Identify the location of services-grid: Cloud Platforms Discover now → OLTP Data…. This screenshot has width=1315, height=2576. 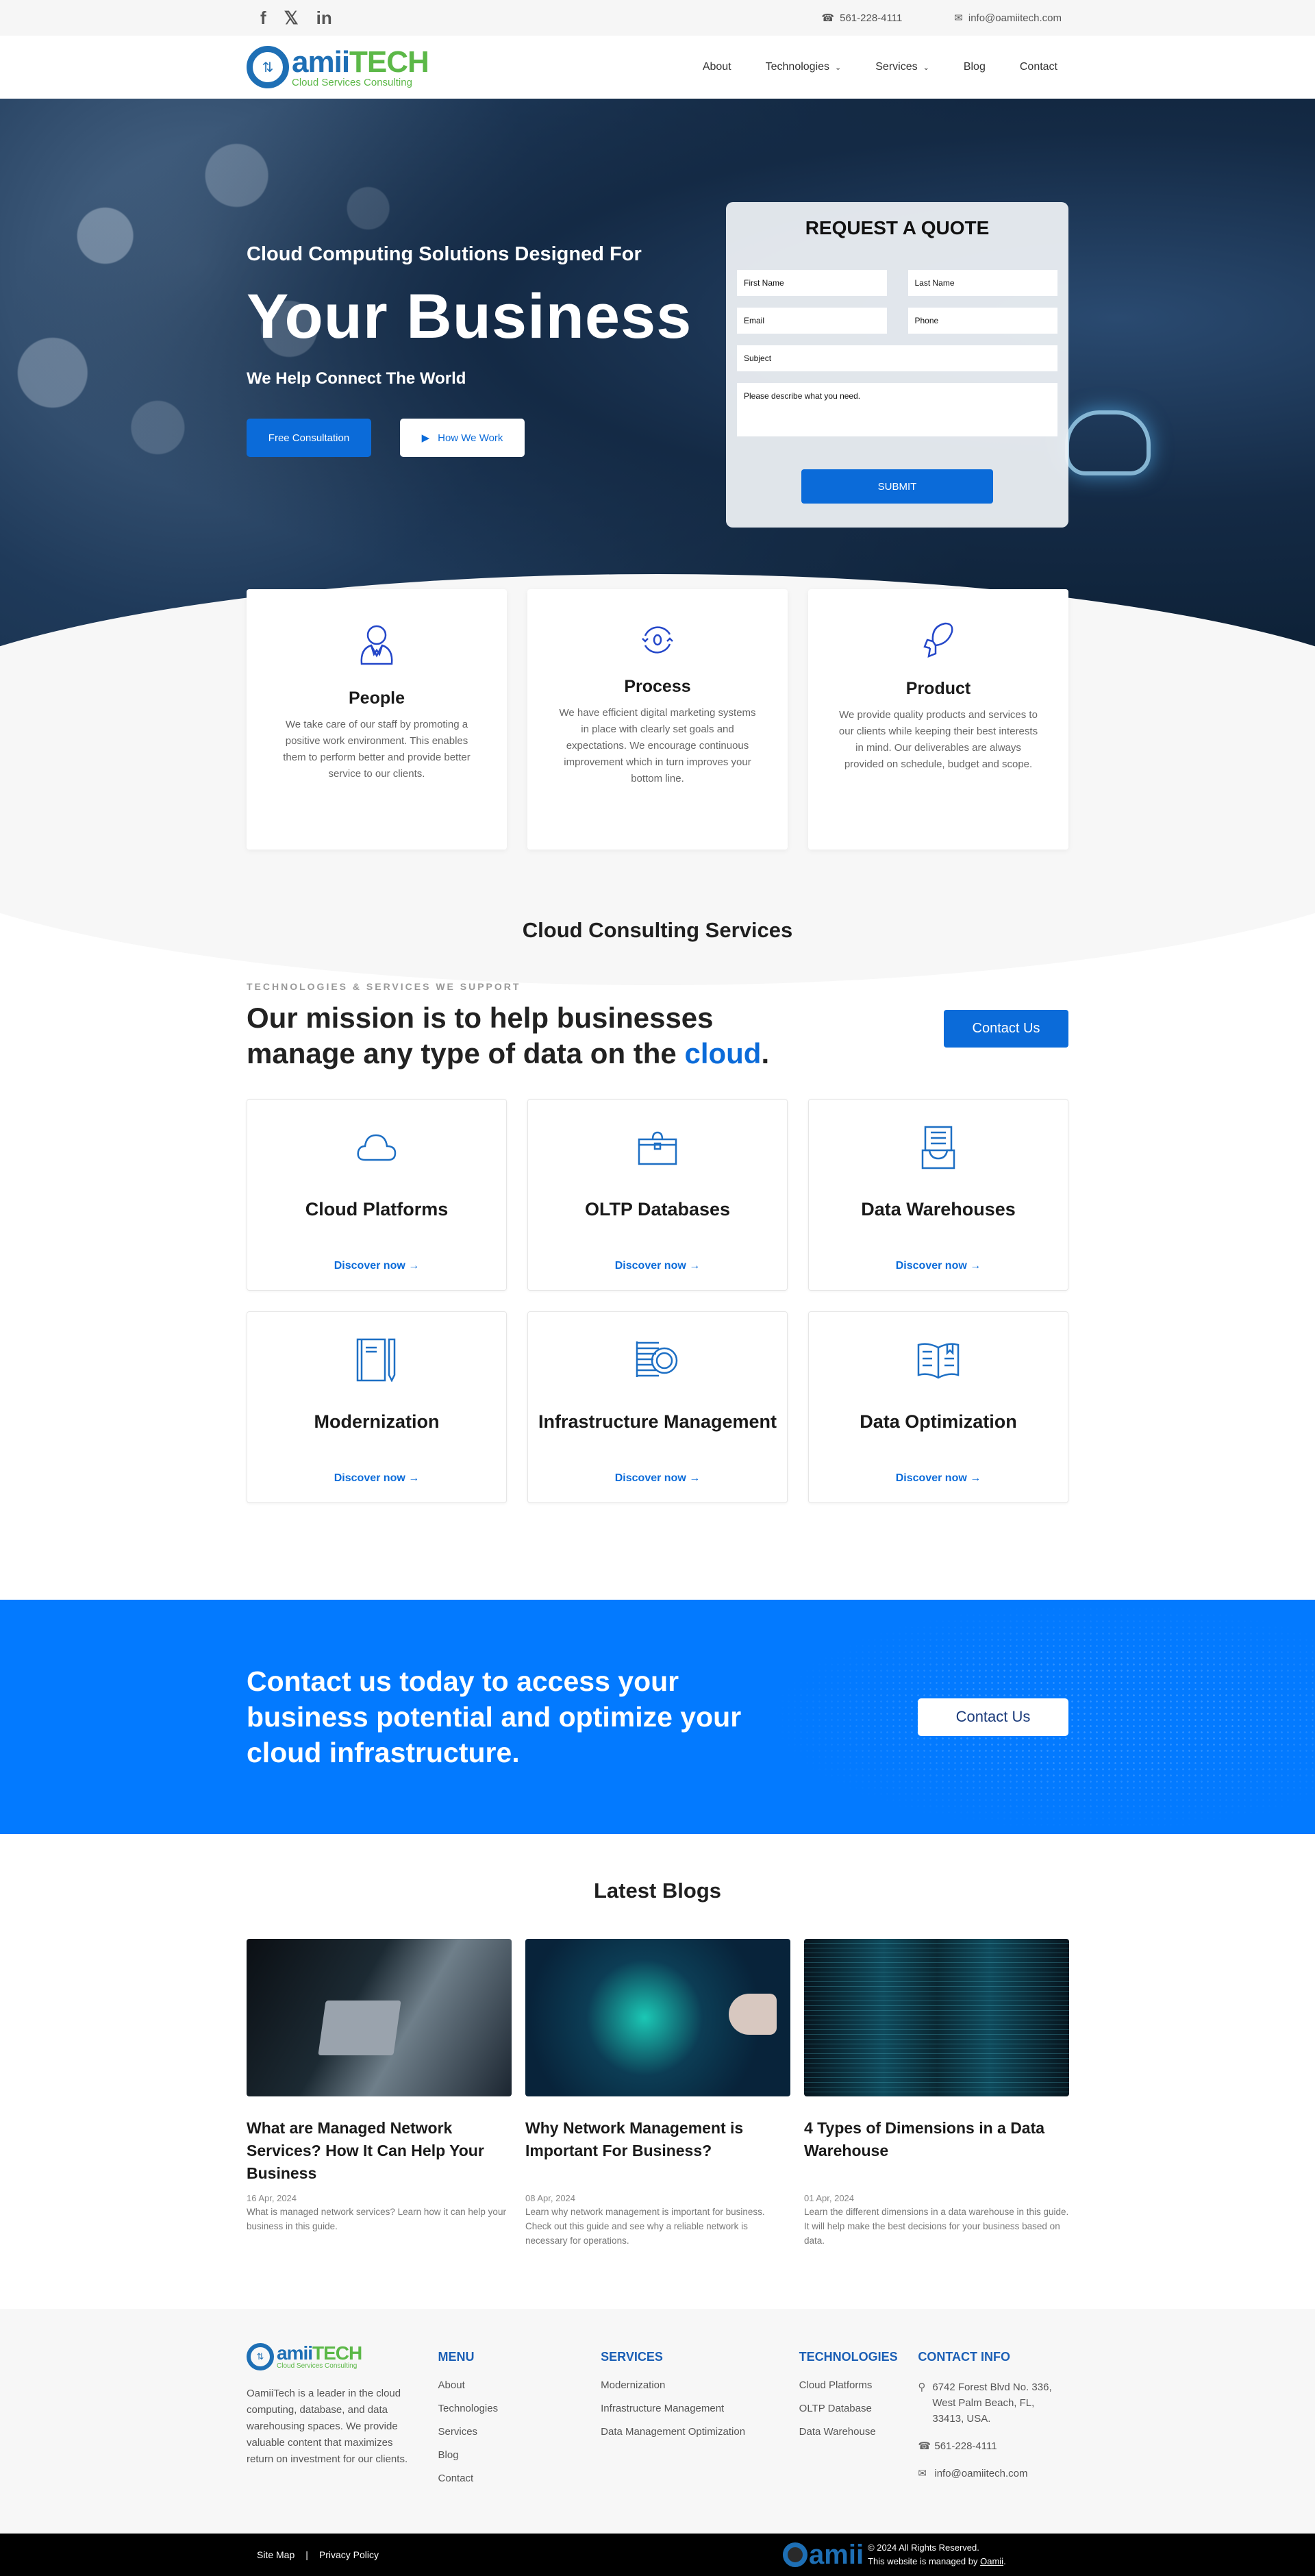
(657, 1301).